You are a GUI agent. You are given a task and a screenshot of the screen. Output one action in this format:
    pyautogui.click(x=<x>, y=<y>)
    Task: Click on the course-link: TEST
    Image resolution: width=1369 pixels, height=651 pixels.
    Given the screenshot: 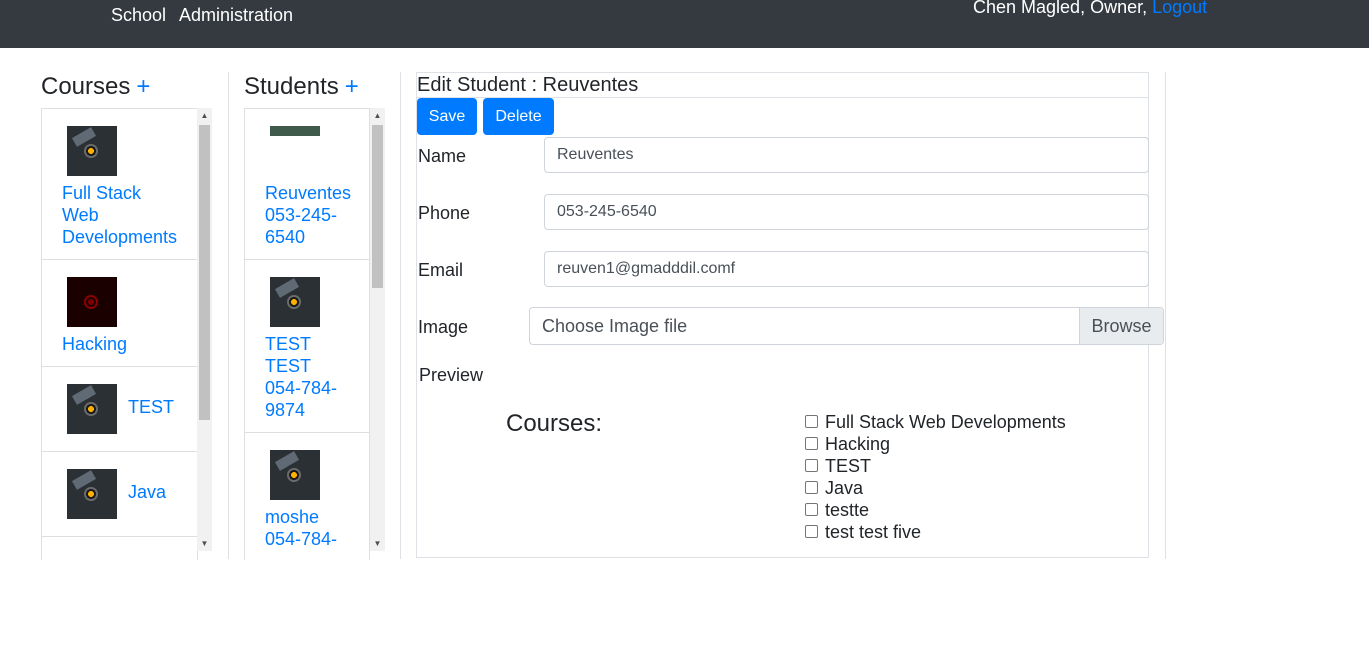 What is the action you would take?
    pyautogui.click(x=151, y=407)
    